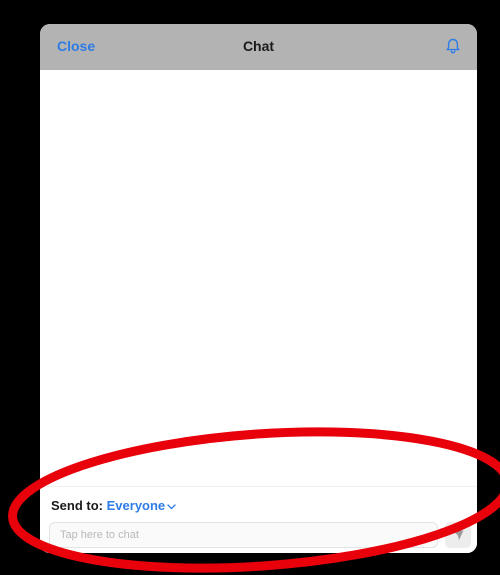  I want to click on chat-title: Chat, so click(258, 46).